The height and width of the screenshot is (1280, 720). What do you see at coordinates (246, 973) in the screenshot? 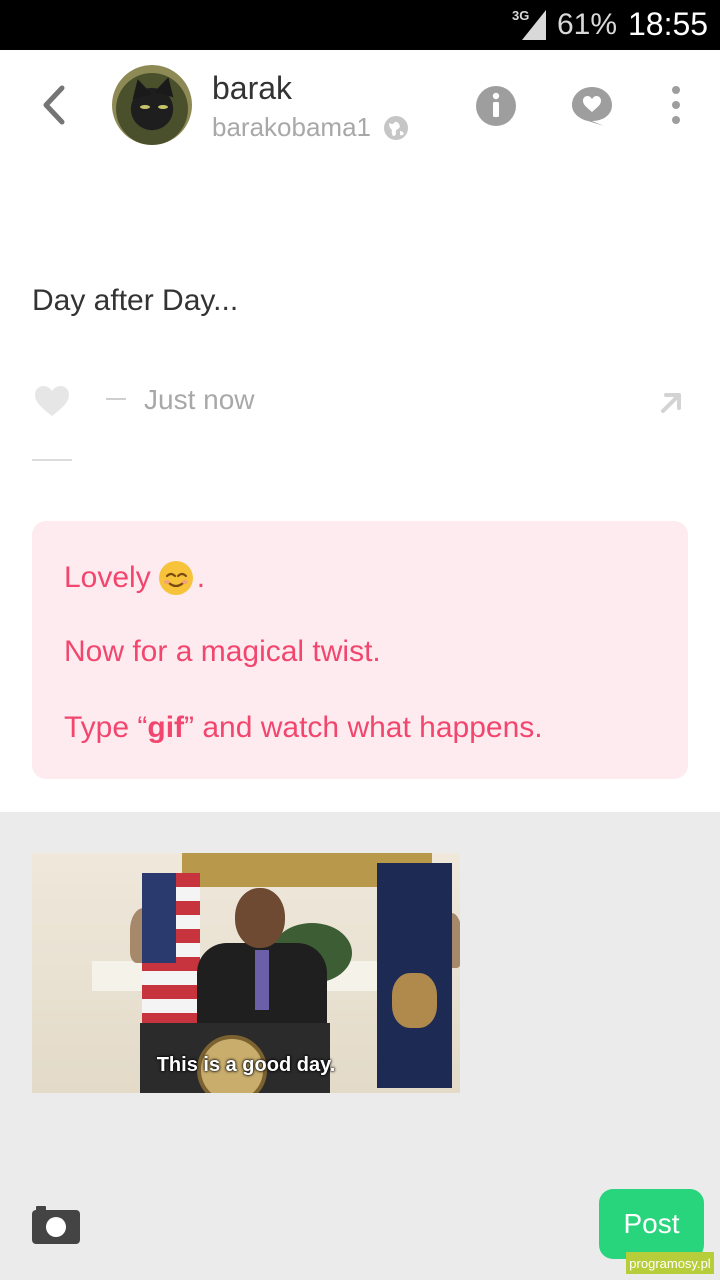
I see `gif-preview: This is a good day.` at bounding box center [246, 973].